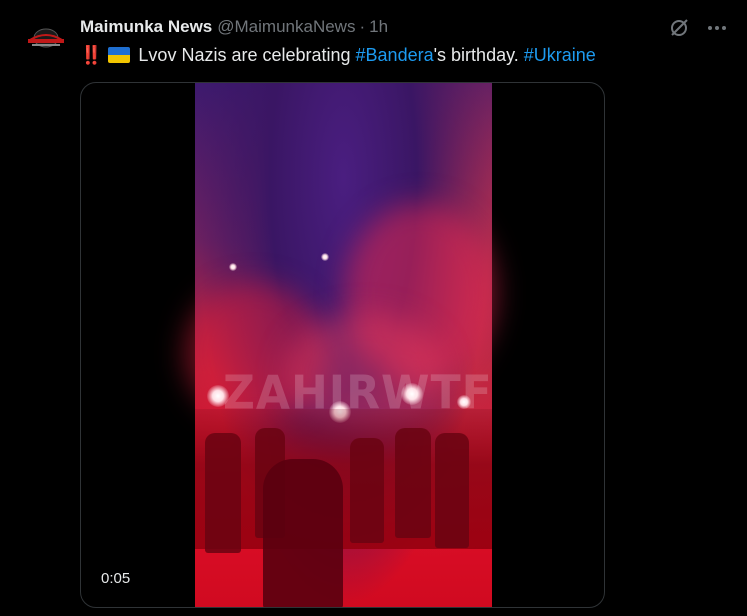 The width and height of the screenshot is (747, 616). What do you see at coordinates (146, 27) in the screenshot?
I see `author-name: Maimunka News` at bounding box center [146, 27].